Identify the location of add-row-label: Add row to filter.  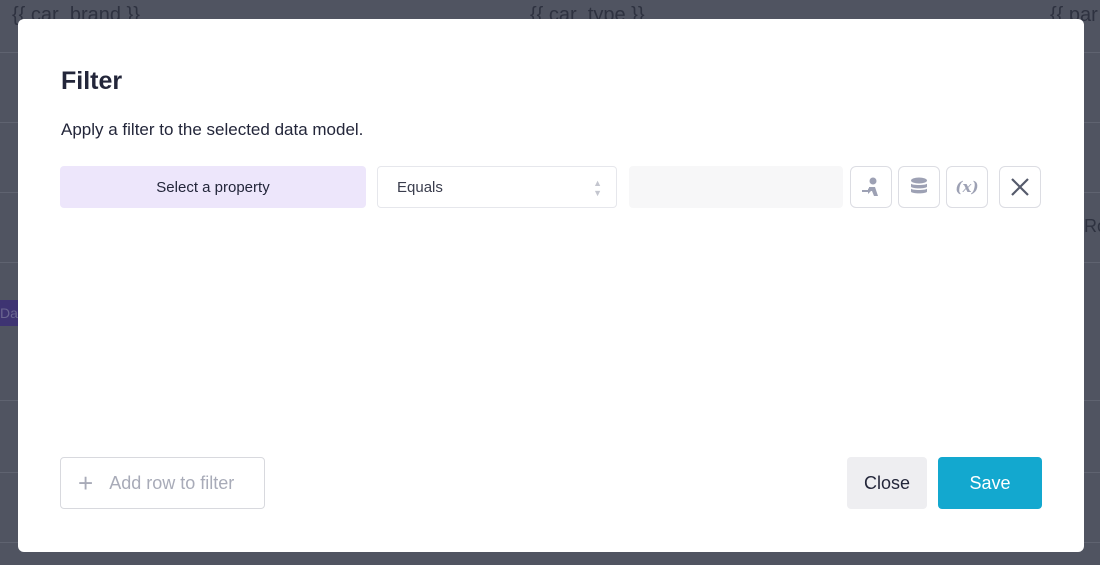
(172, 482).